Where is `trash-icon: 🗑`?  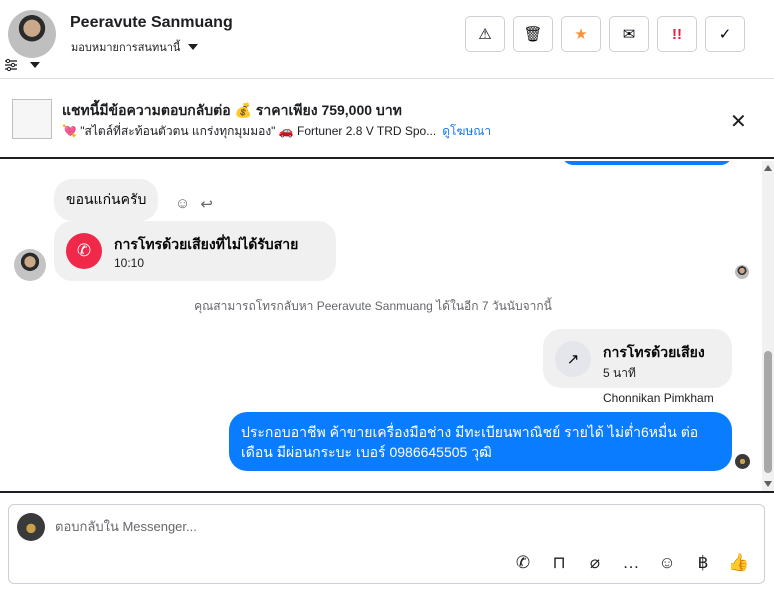 trash-icon: 🗑 is located at coordinates (533, 34).